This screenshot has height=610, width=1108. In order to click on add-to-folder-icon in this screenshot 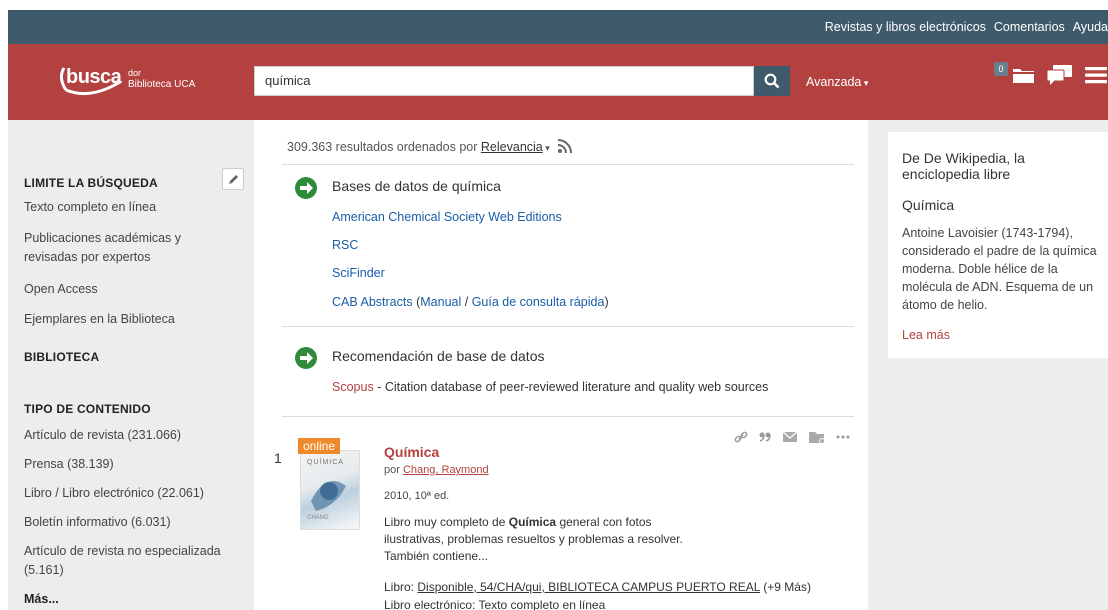, I will do `click(817, 437)`.